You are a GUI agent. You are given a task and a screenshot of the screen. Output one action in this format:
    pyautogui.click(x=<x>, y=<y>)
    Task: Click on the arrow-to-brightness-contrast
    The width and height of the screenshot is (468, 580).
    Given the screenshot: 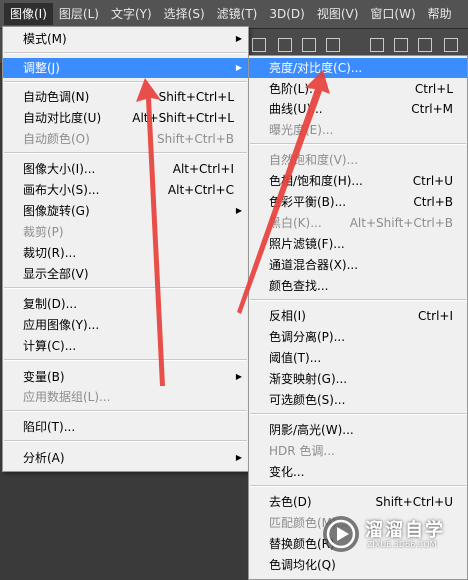 What is the action you would take?
    pyautogui.click(x=283, y=192)
    